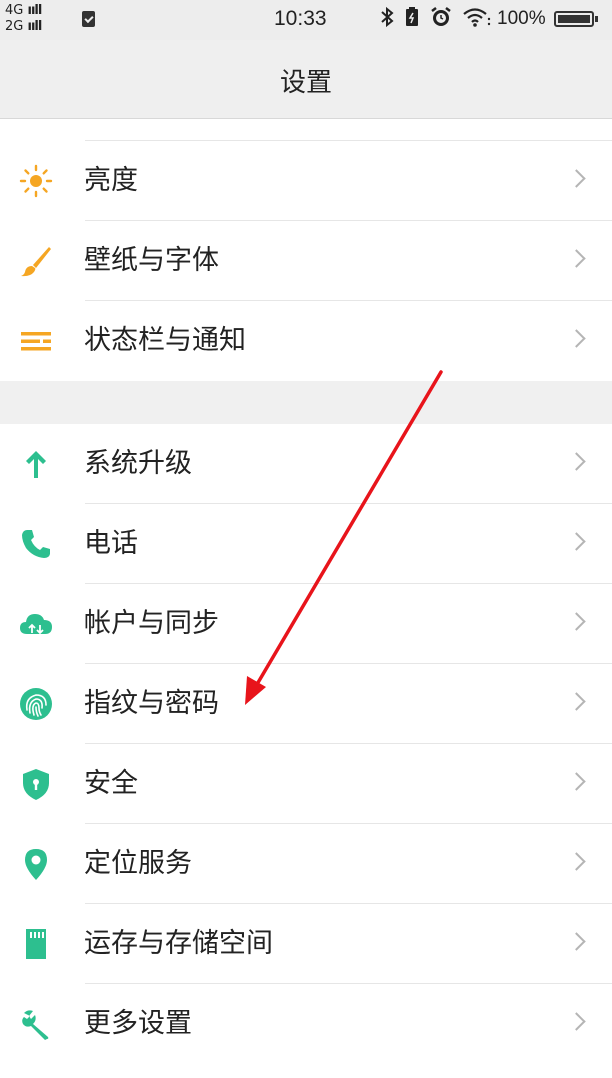  Describe the element at coordinates (36, 464) in the screenshot. I see `arrow-up-icon` at that location.